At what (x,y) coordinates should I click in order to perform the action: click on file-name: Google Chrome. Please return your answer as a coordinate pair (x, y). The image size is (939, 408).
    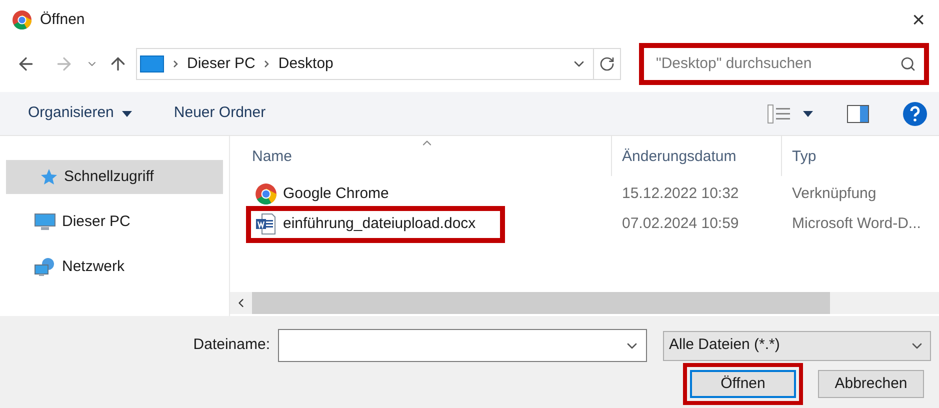
    Looking at the image, I should click on (336, 194).